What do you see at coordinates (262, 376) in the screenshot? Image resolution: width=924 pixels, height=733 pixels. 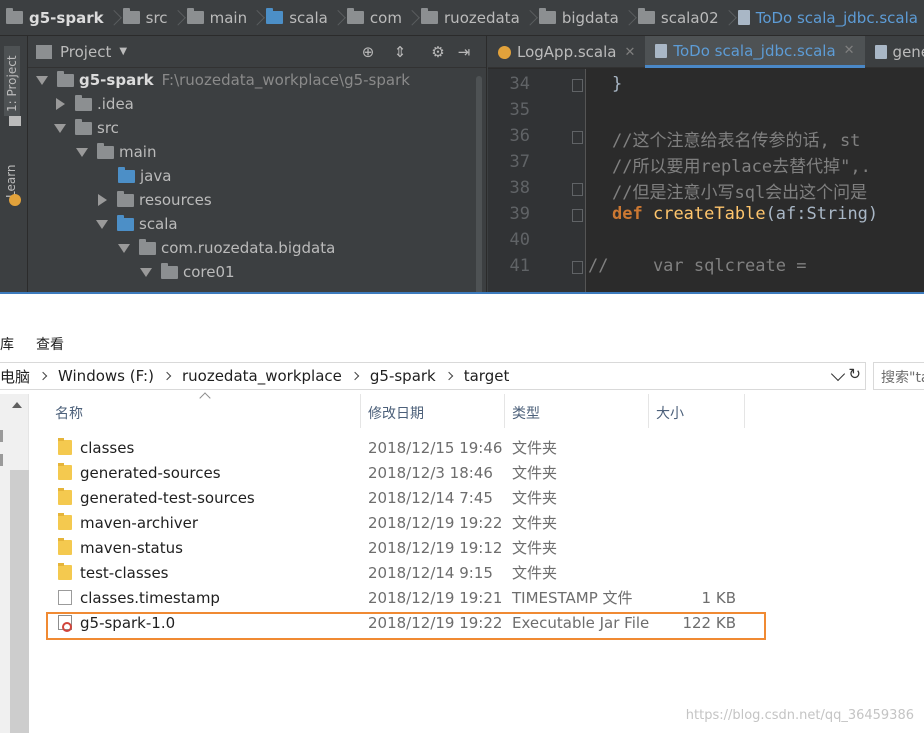 I see `address-segment-workplace: ruozedata_workplace` at bounding box center [262, 376].